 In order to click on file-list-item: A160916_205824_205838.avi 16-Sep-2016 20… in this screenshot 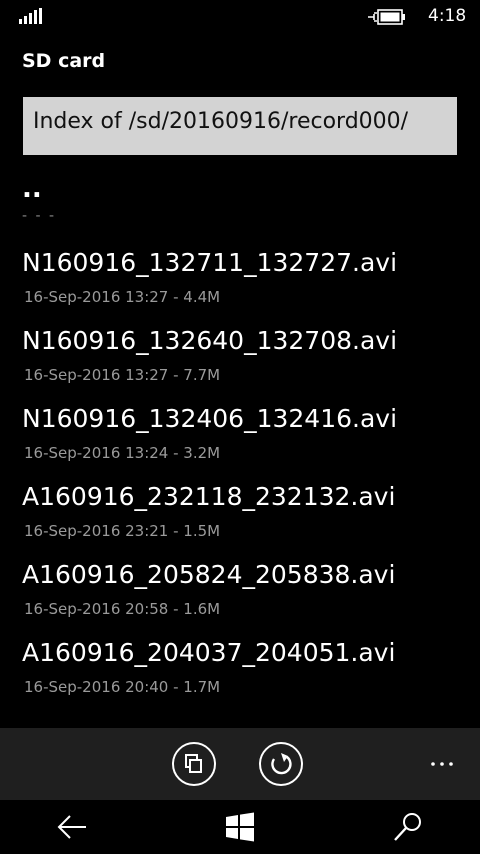, I will do `click(240, 595)`.